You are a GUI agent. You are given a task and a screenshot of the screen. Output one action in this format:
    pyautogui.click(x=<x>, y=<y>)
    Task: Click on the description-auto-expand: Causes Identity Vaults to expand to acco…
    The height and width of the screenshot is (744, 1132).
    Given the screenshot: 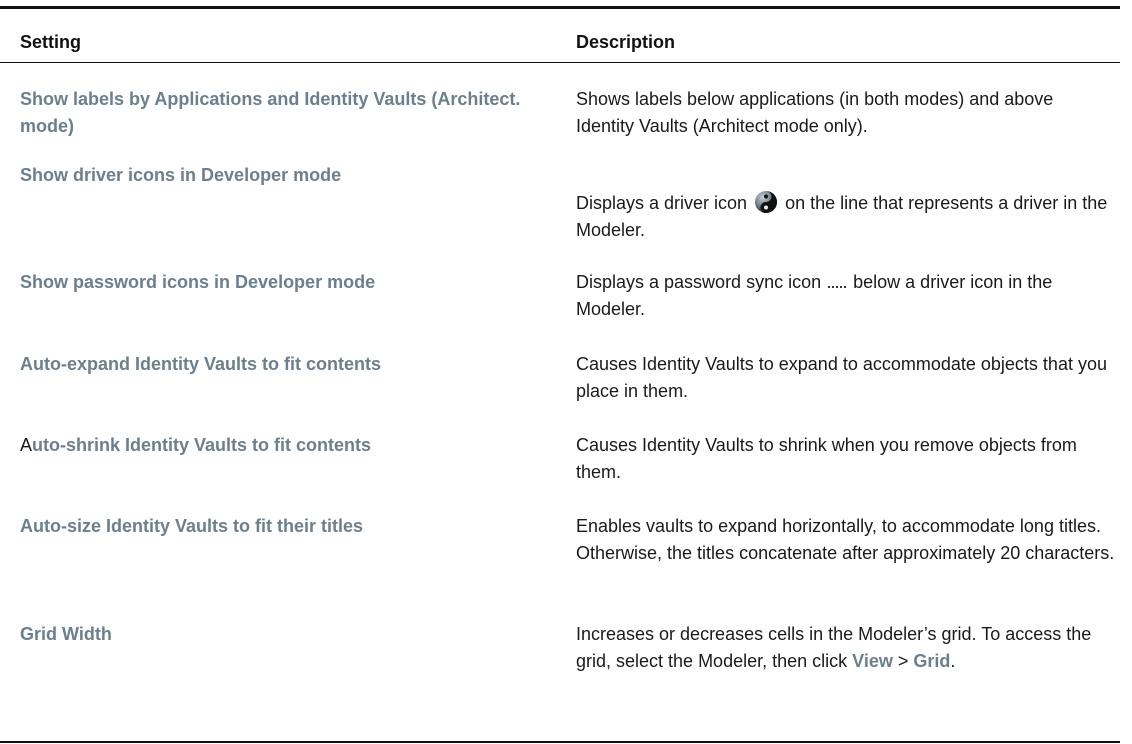 What is the action you would take?
    pyautogui.click(x=841, y=377)
    